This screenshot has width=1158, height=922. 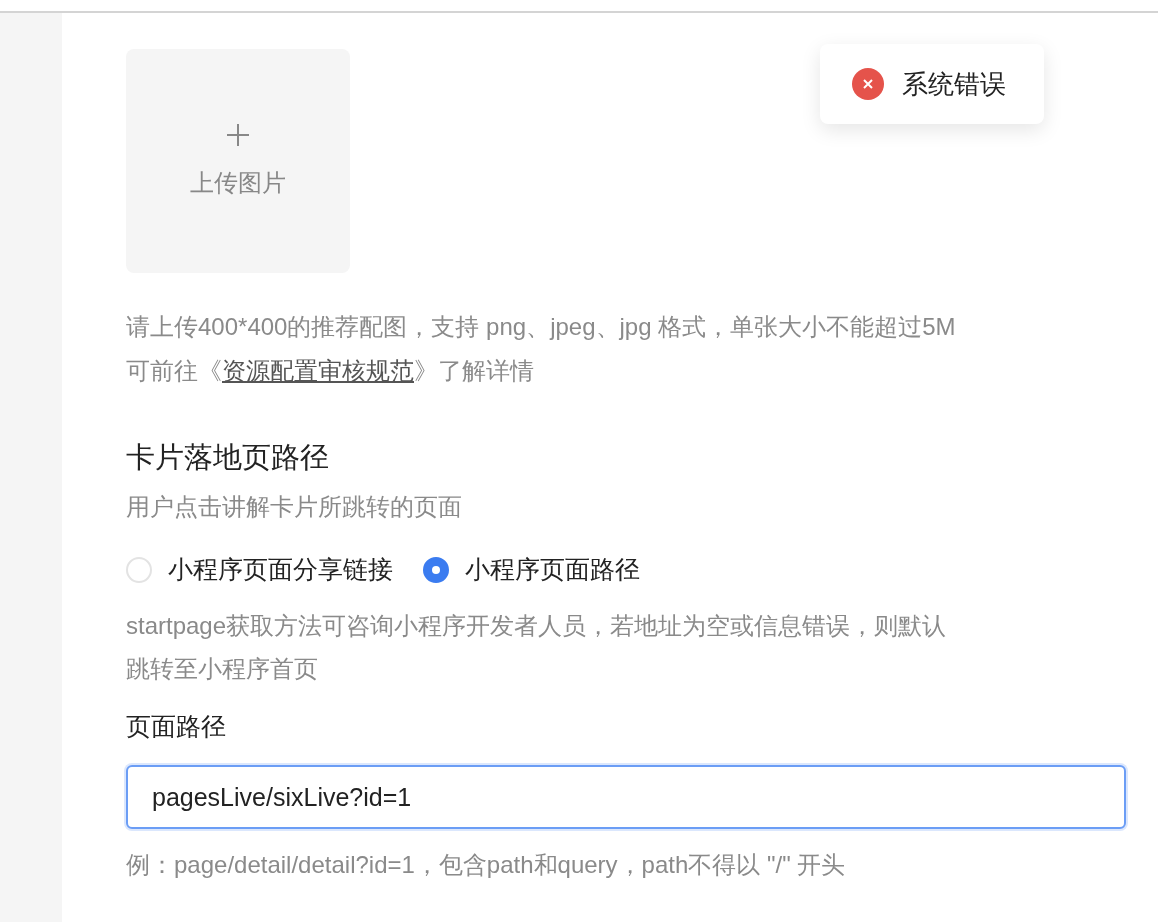 What do you see at coordinates (868, 84) in the screenshot?
I see `error-icon` at bounding box center [868, 84].